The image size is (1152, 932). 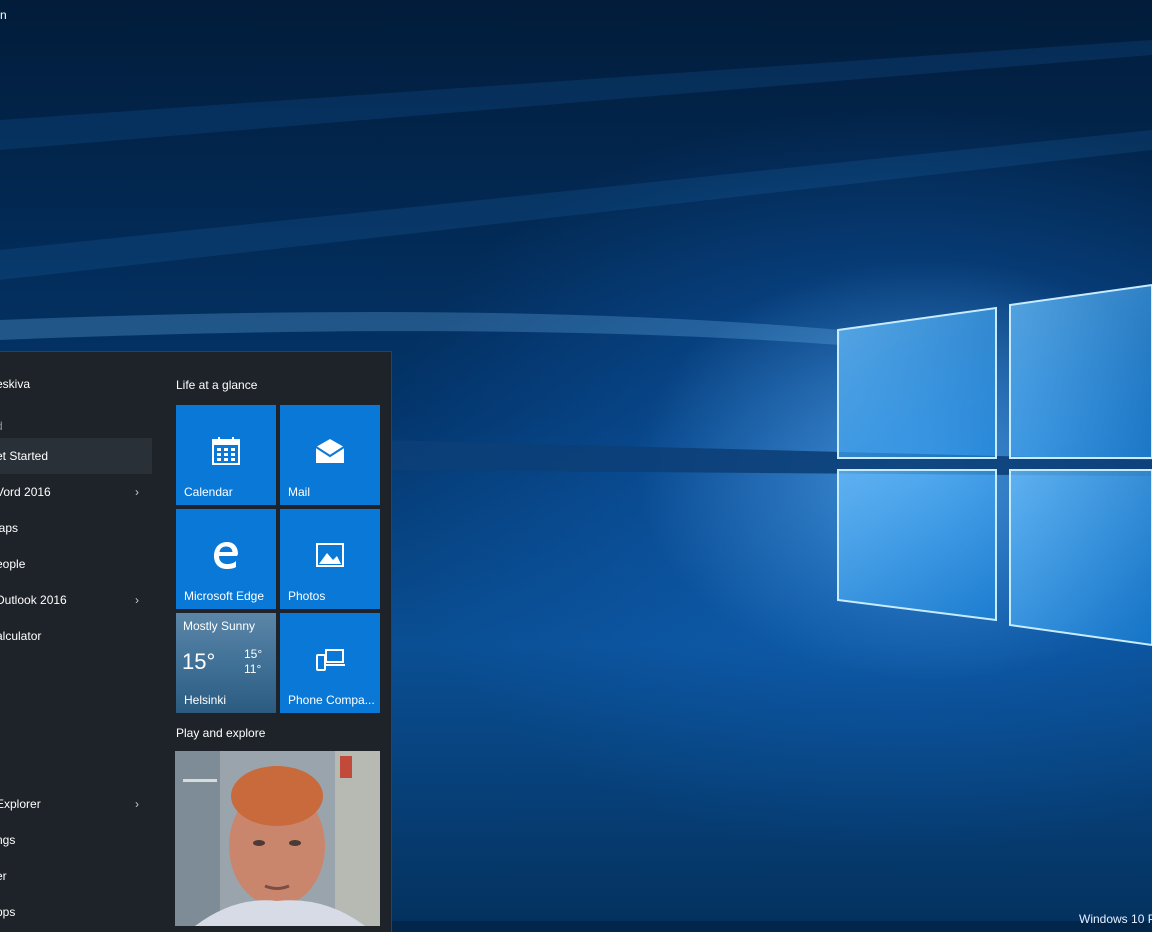 I want to click on app-label: Explorer, so click(x=20, y=804).